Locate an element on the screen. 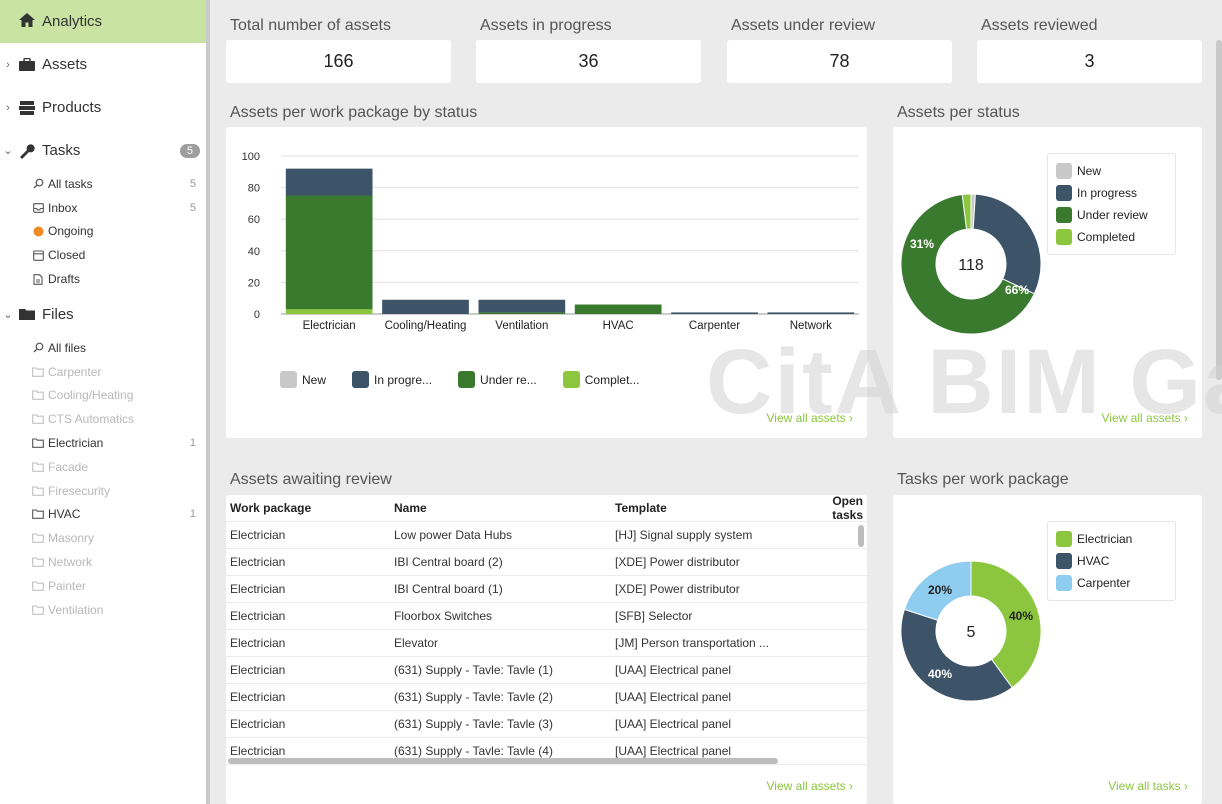 The height and width of the screenshot is (804, 1222). nav-tasks-label: Tasks is located at coordinates (61, 150).